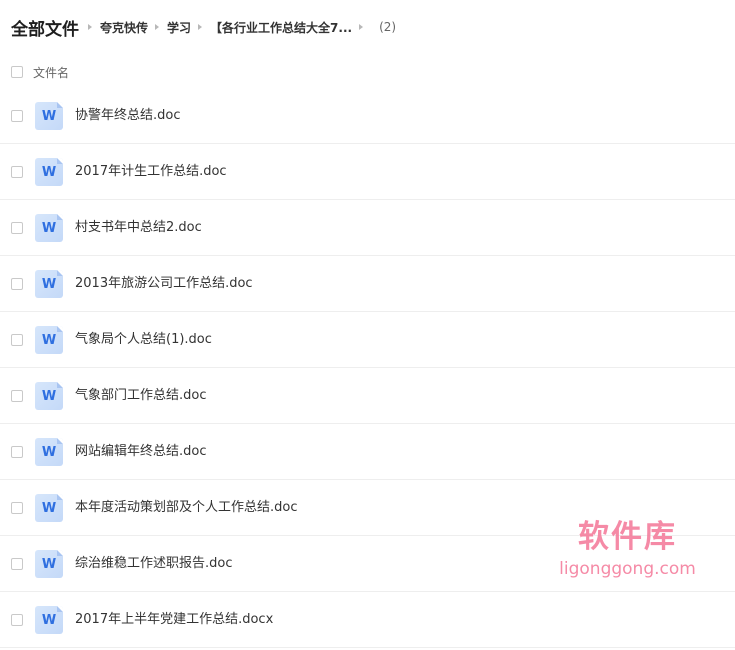 The image size is (735, 650). I want to click on file-name: 综治维稳工作述职报告.doc, so click(154, 563).